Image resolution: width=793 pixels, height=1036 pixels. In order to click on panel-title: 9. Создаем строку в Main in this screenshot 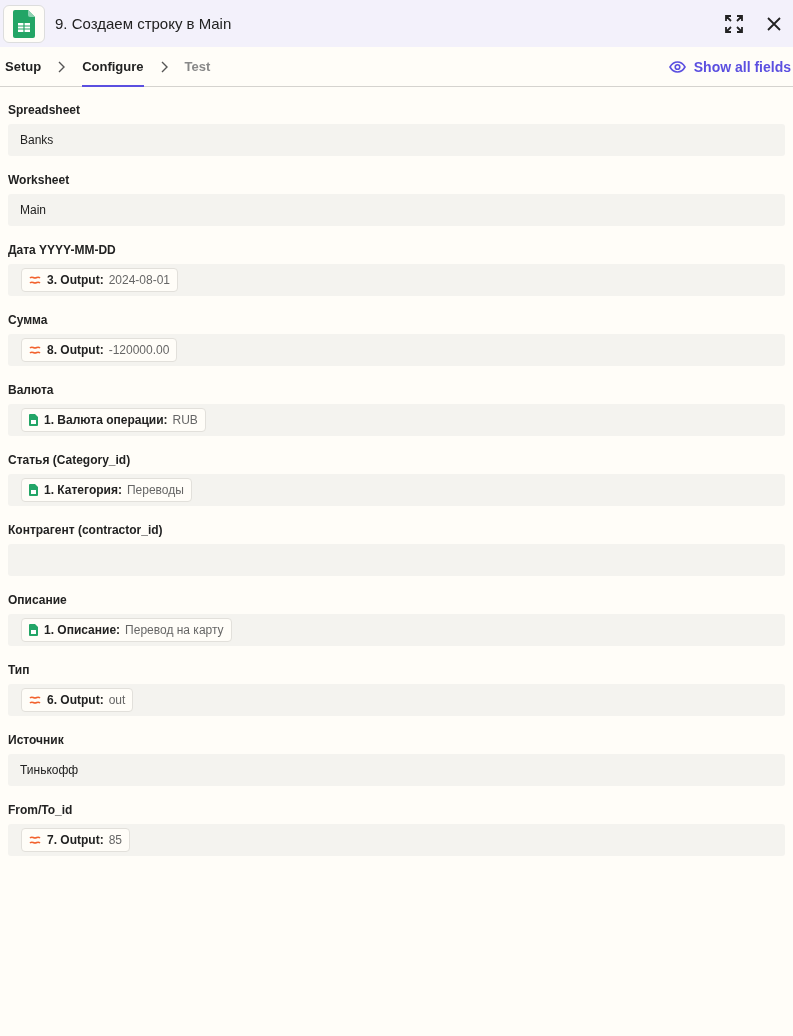, I will do `click(143, 23)`.